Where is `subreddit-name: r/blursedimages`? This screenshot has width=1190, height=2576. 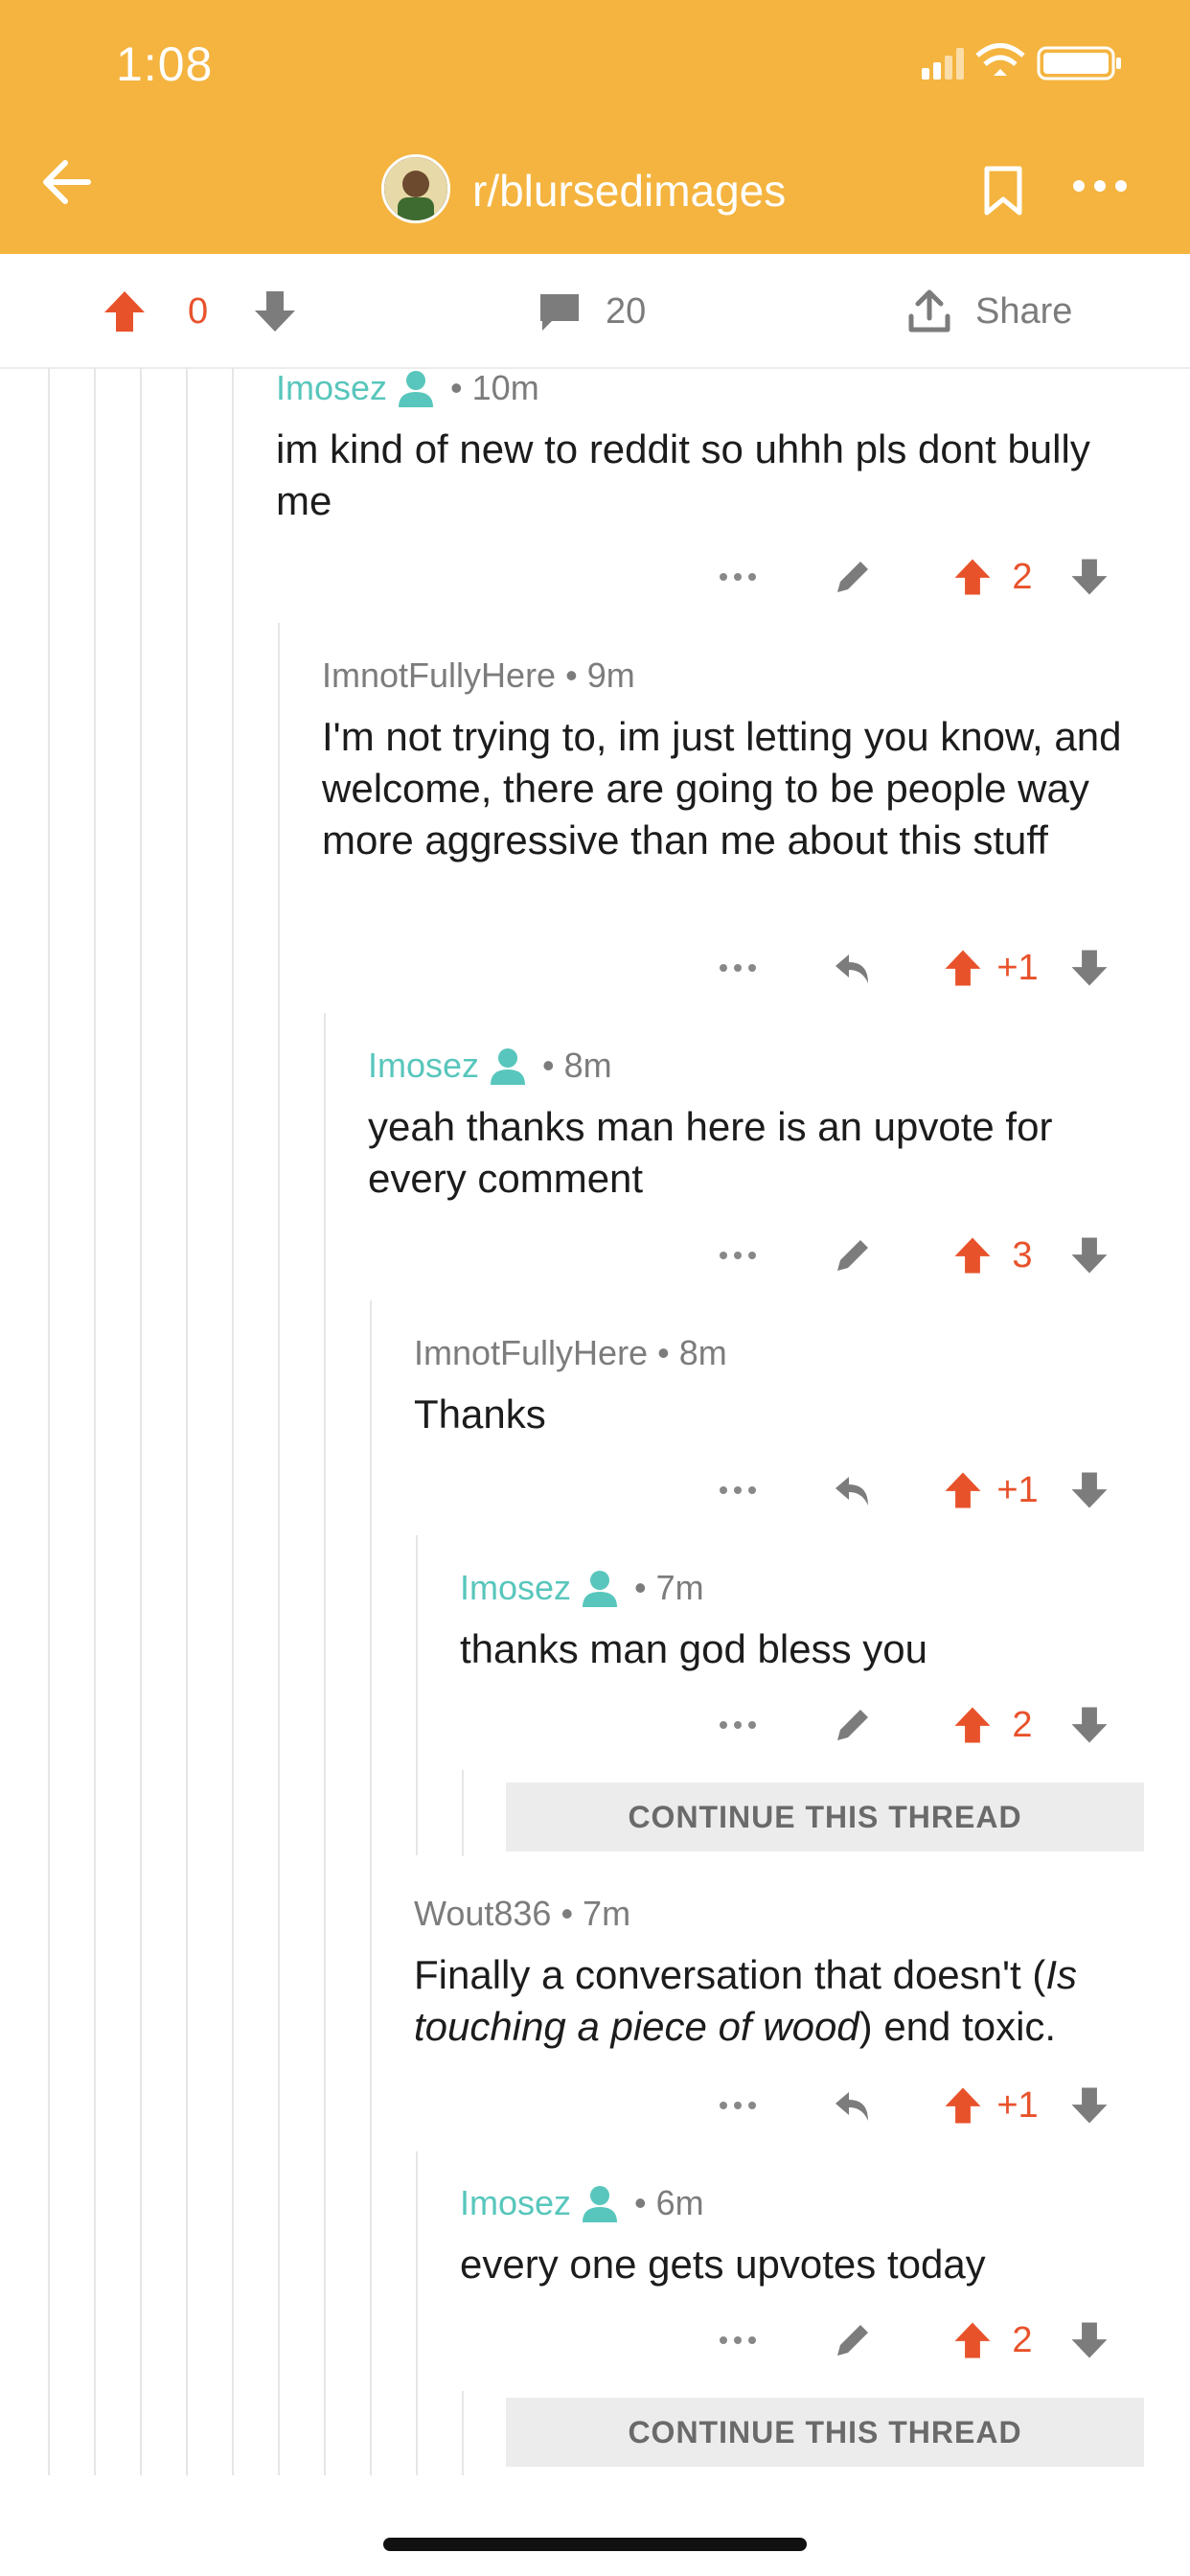 subreddit-name: r/blursedimages is located at coordinates (629, 191).